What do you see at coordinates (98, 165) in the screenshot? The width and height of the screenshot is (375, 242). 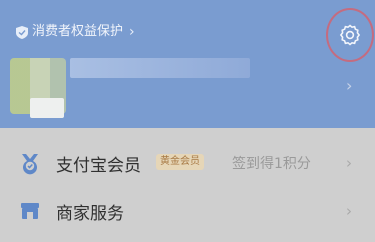 I see `menu-item-label: 支付宝会员` at bounding box center [98, 165].